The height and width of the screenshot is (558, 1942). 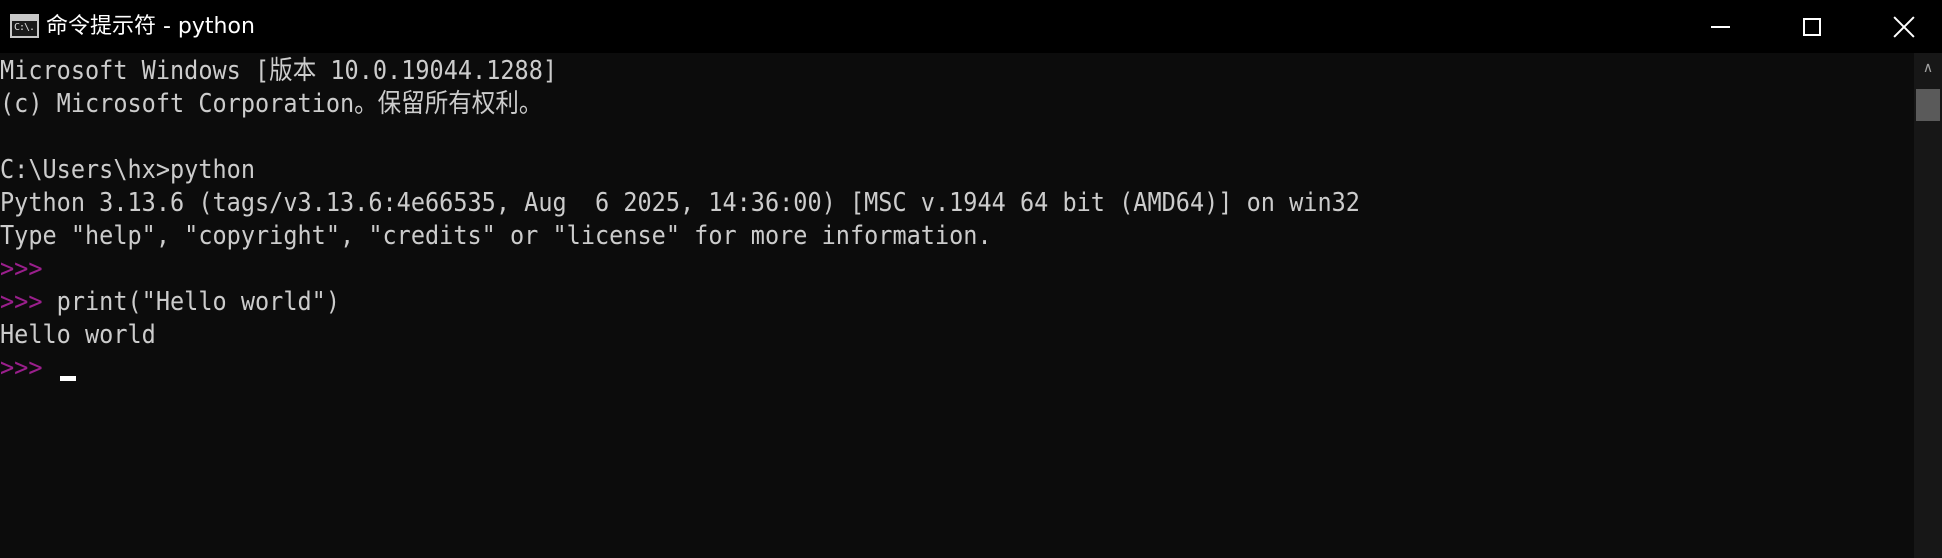 I want to click on text-cursor, so click(x=68, y=378).